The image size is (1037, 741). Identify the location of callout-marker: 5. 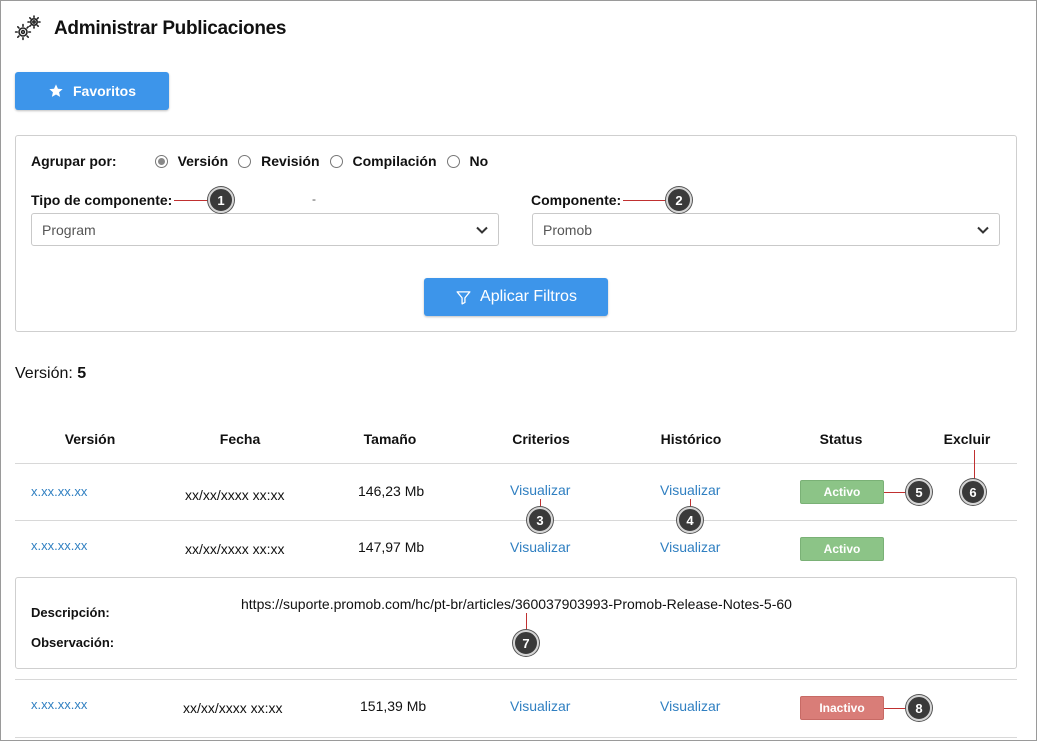
(919, 492).